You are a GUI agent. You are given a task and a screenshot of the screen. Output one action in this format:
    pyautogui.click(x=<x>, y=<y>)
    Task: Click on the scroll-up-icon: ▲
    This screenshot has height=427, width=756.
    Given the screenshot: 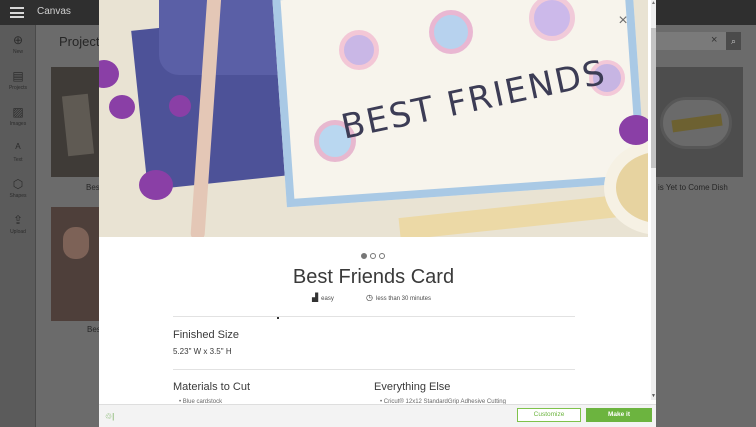 What is the action you would take?
    pyautogui.click(x=653, y=3)
    